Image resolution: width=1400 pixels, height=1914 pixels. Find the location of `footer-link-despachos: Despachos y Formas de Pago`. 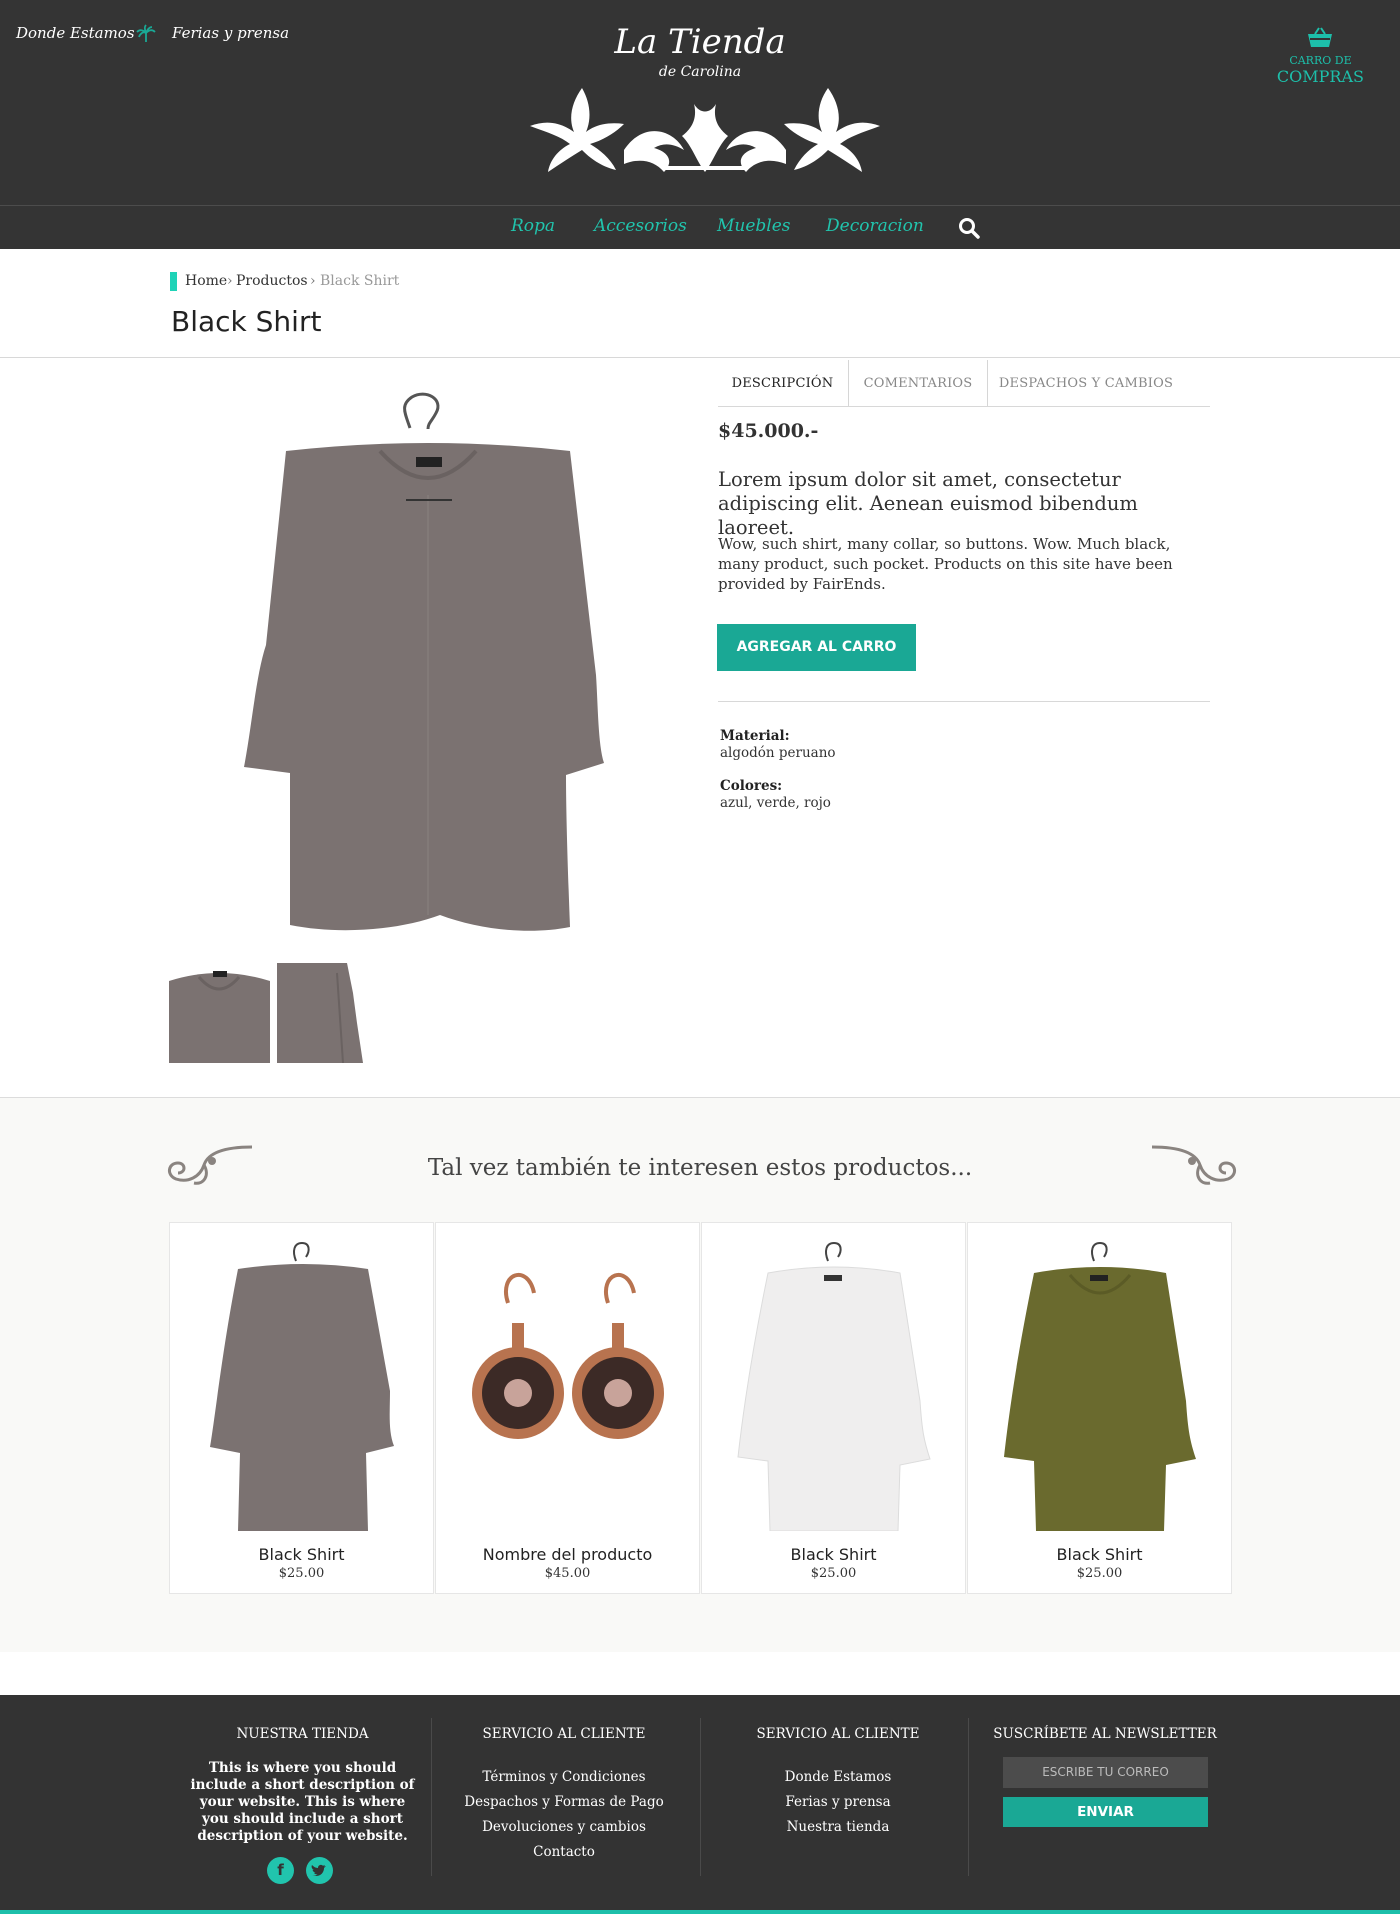

footer-link-despachos: Despachos y Formas de Pago is located at coordinates (564, 1802).